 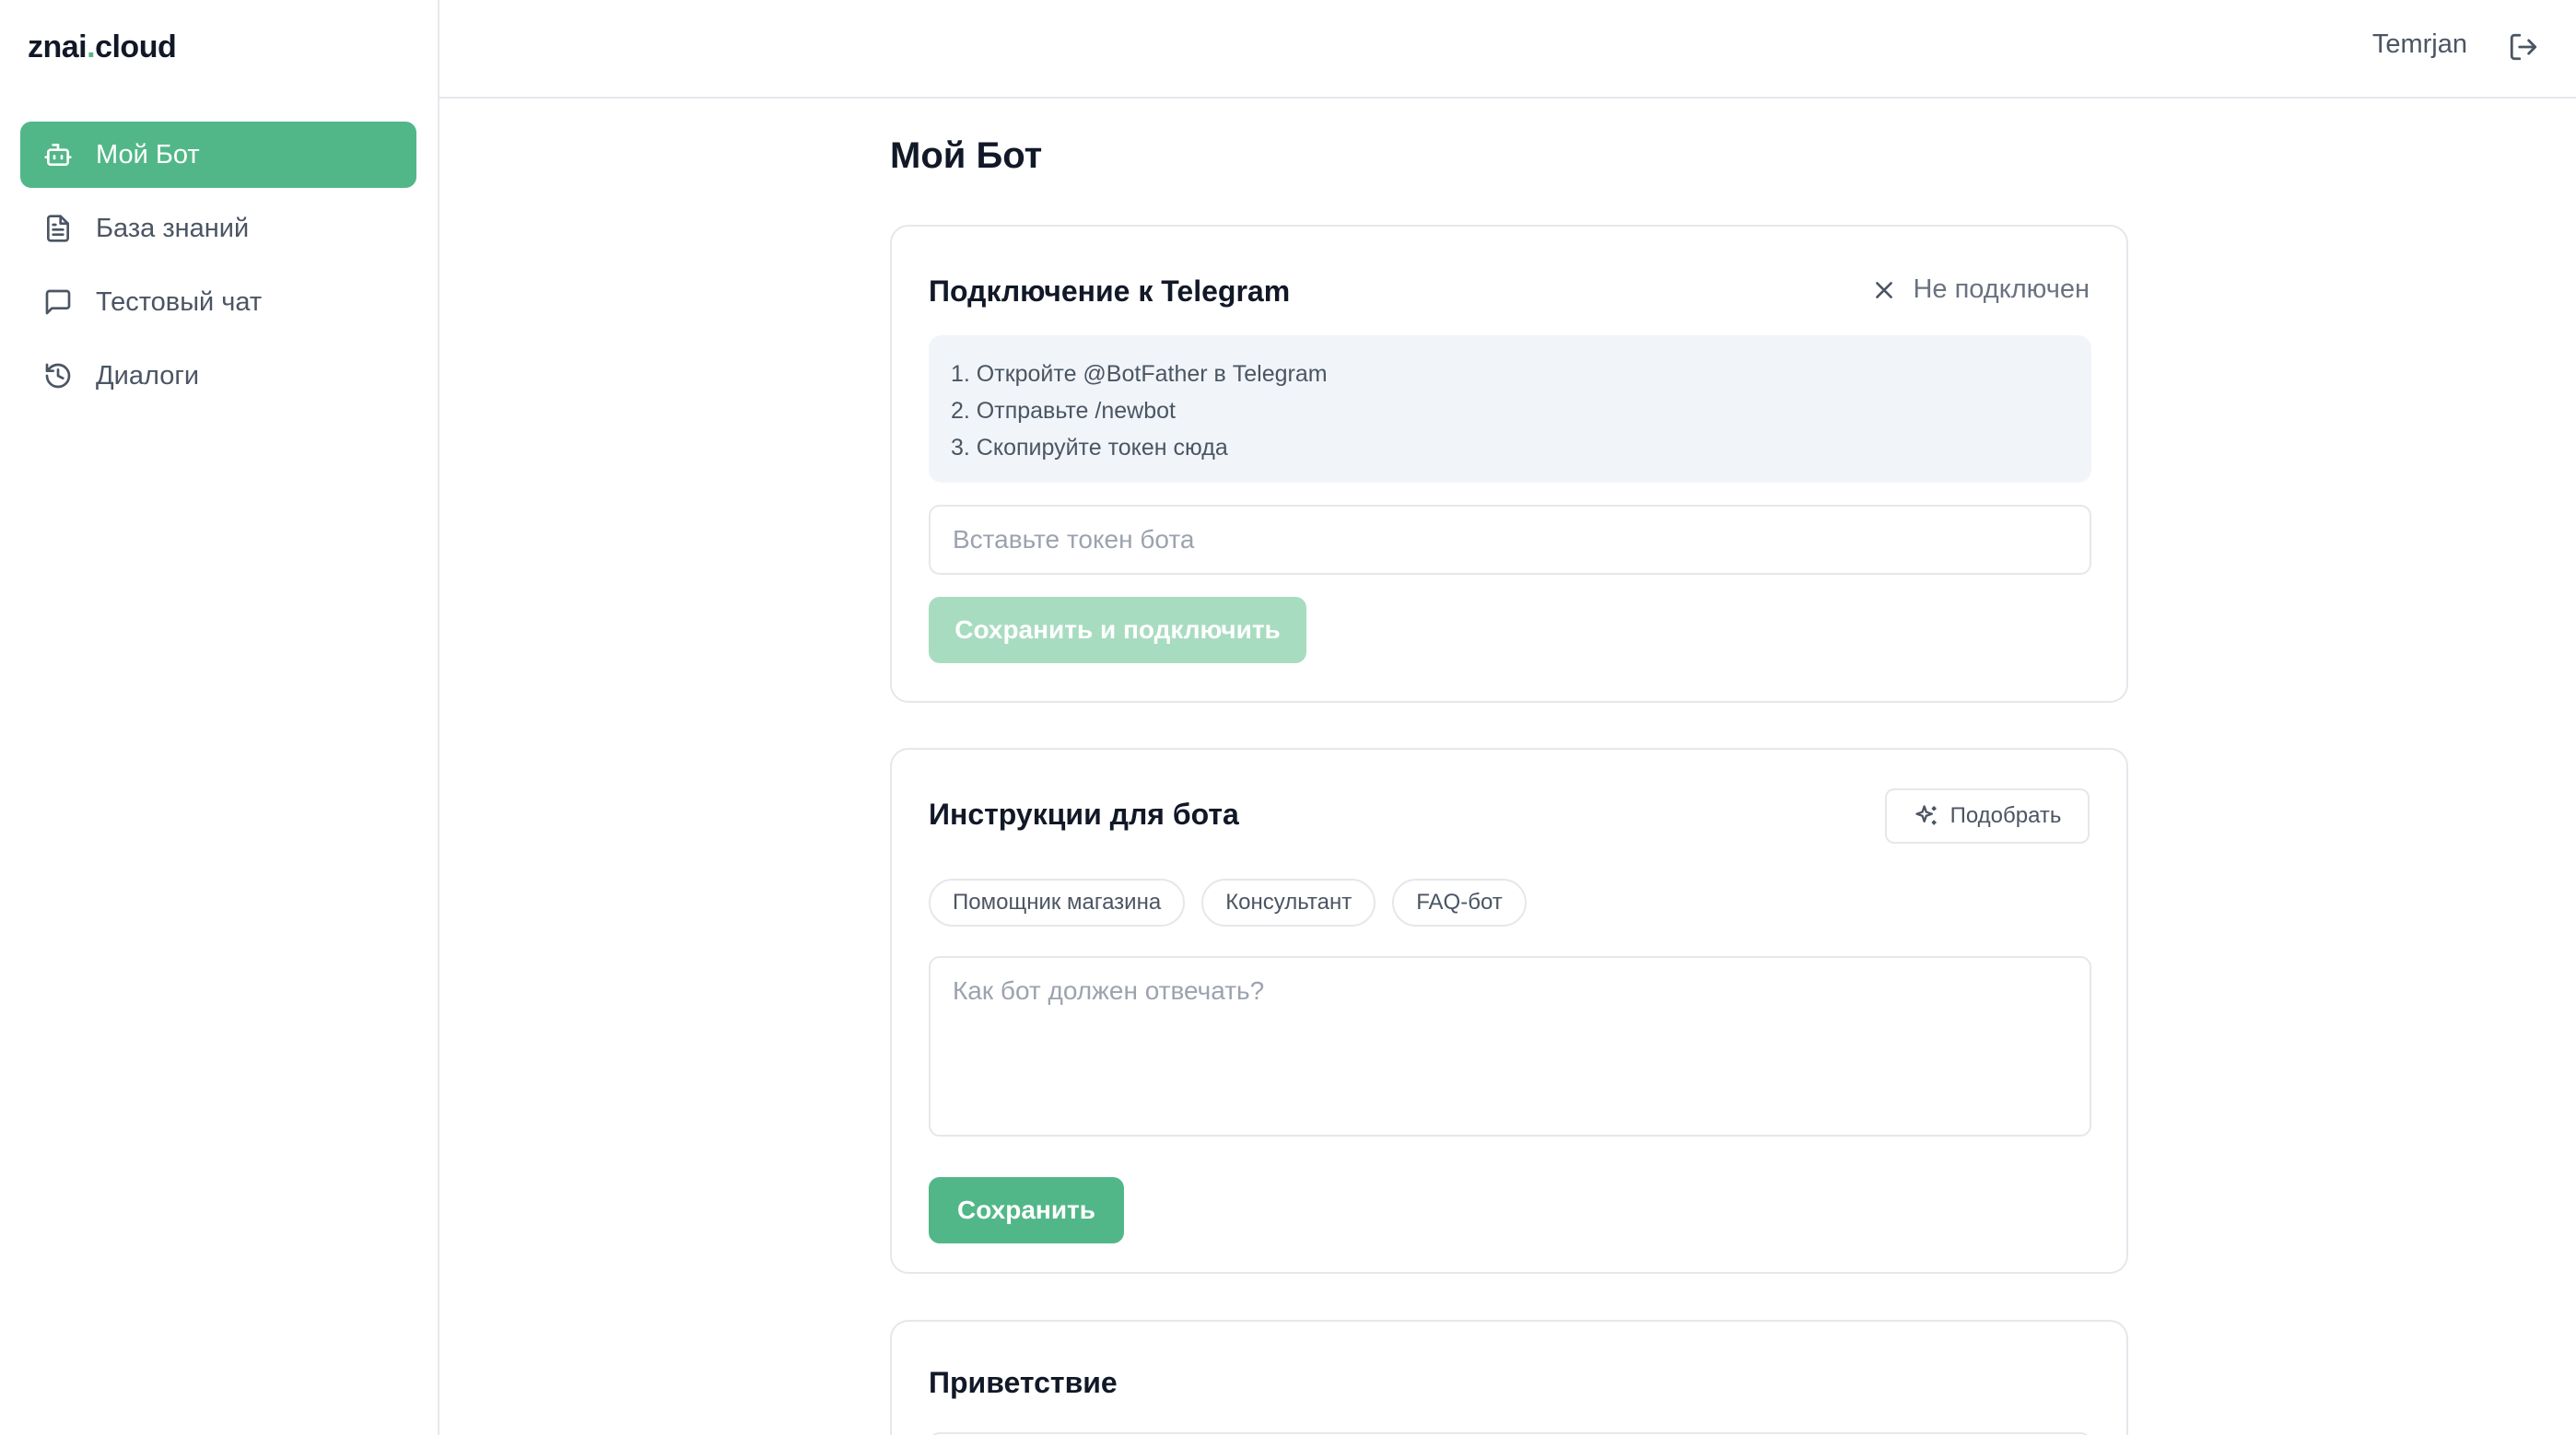 What do you see at coordinates (58, 46) in the screenshot?
I see `brand-name-part1: znai` at bounding box center [58, 46].